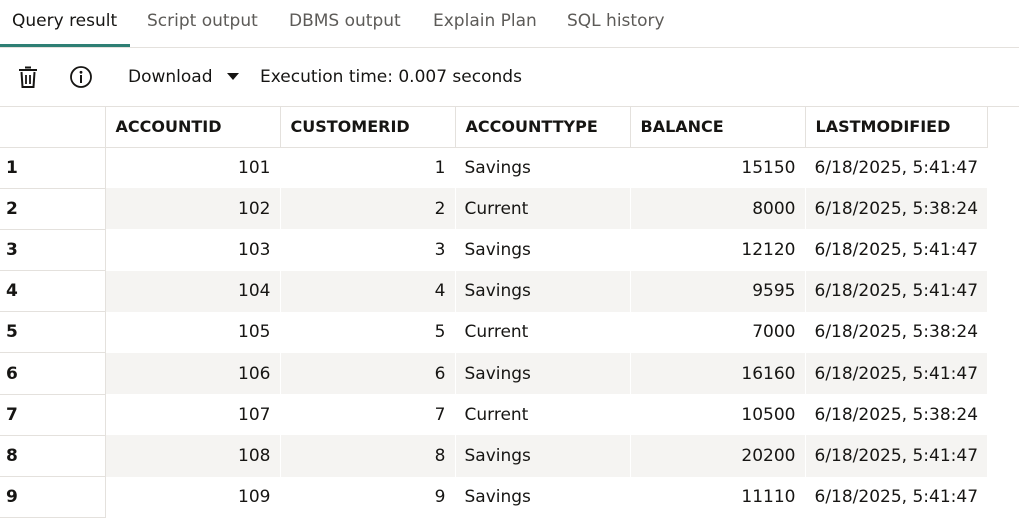 Image resolution: width=1019 pixels, height=520 pixels. Describe the element at coordinates (193, 373) in the screenshot. I see `cell-accountid: 106` at that location.